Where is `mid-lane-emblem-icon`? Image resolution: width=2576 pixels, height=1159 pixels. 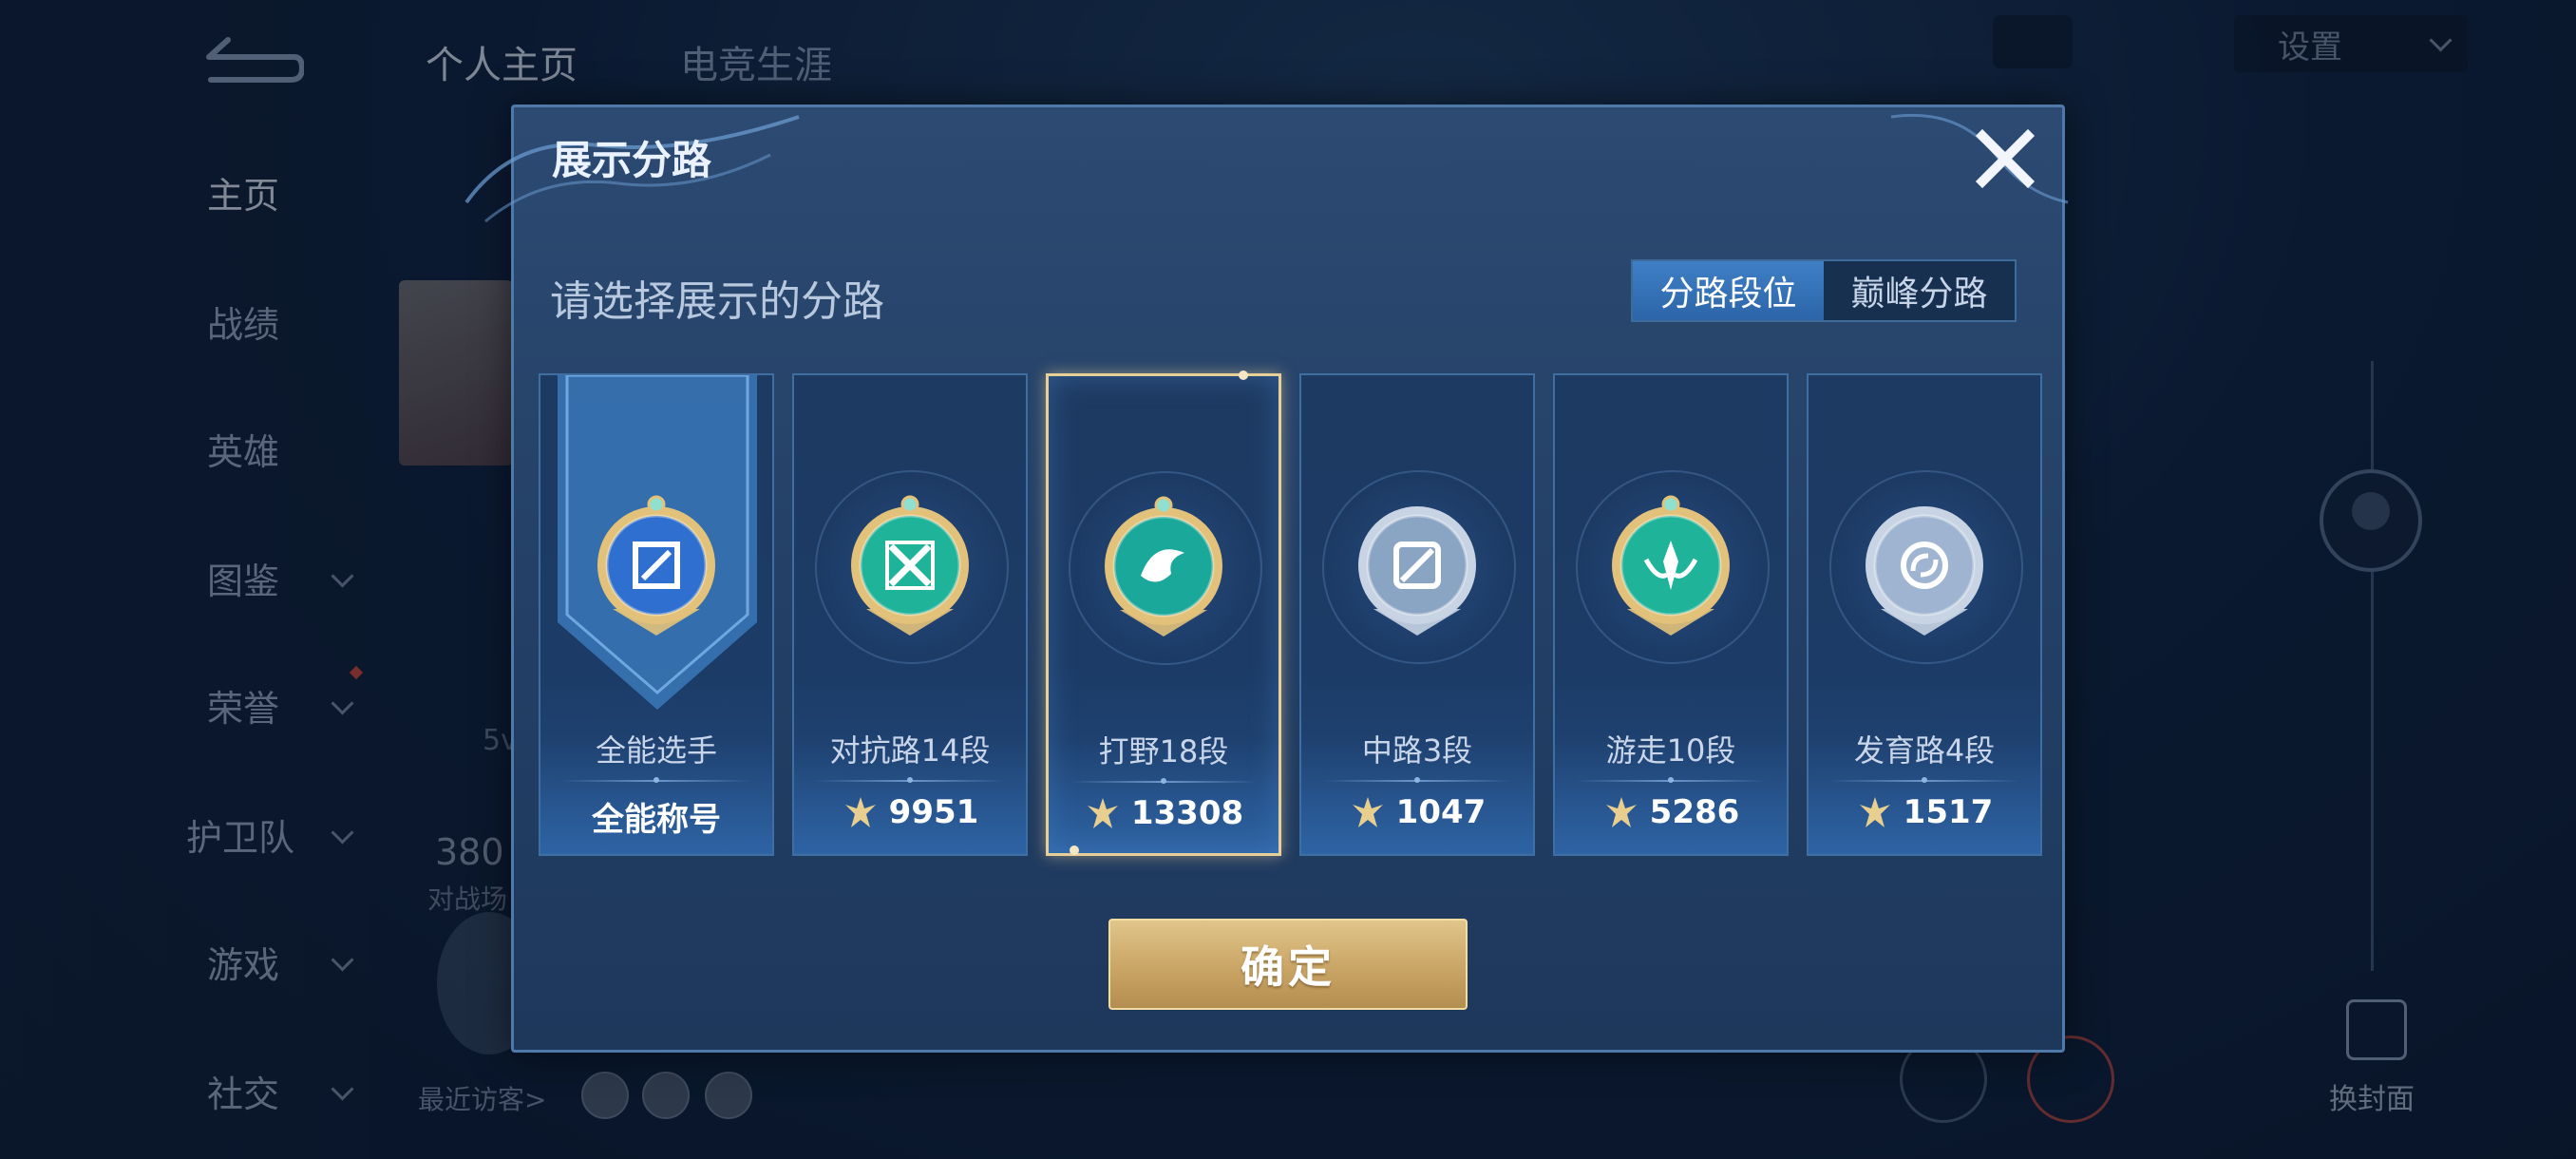 mid-lane-emblem-icon is located at coordinates (1417, 571).